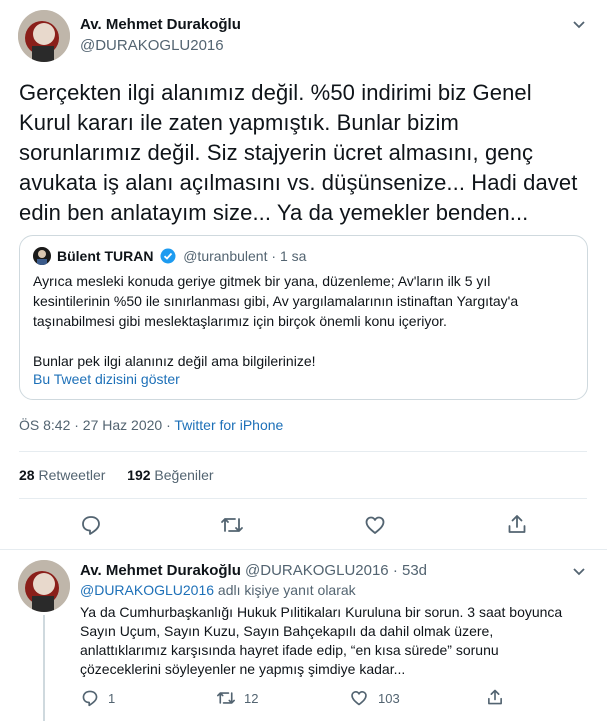  I want to click on quoted-author-name: Bülent TURAN, so click(105, 256).